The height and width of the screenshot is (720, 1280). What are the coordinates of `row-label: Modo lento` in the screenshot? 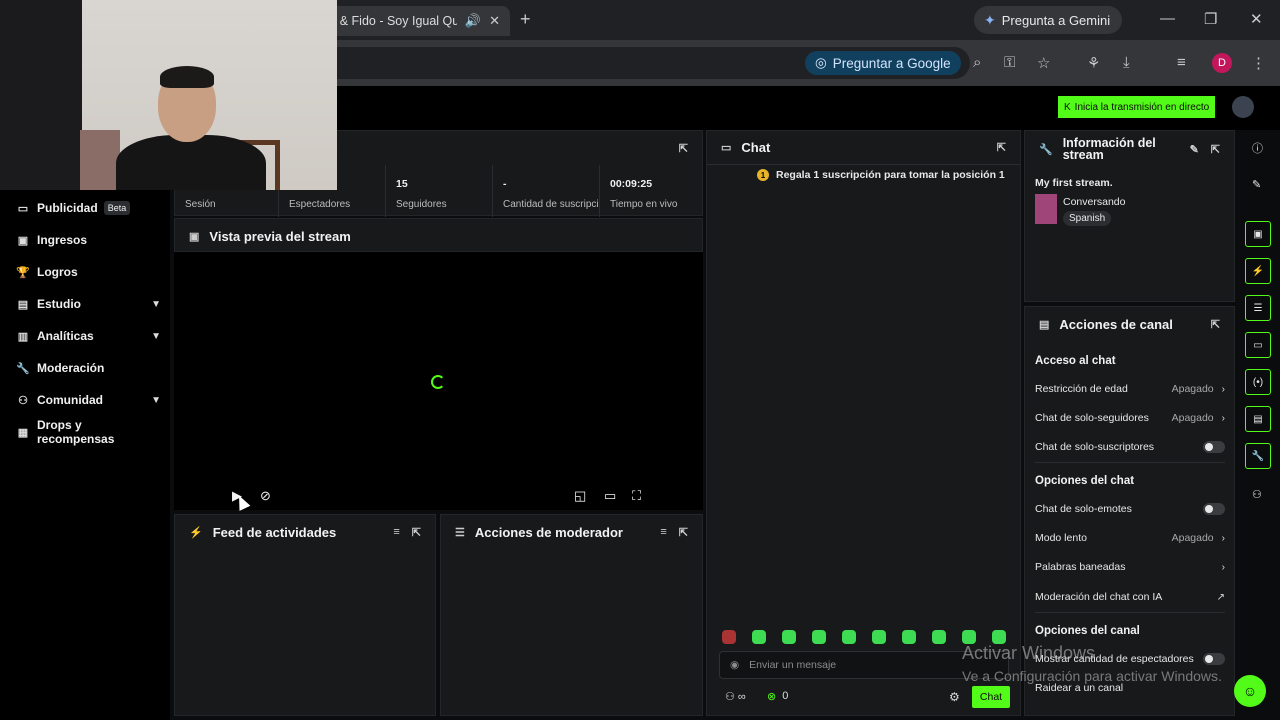 It's located at (1061, 538).